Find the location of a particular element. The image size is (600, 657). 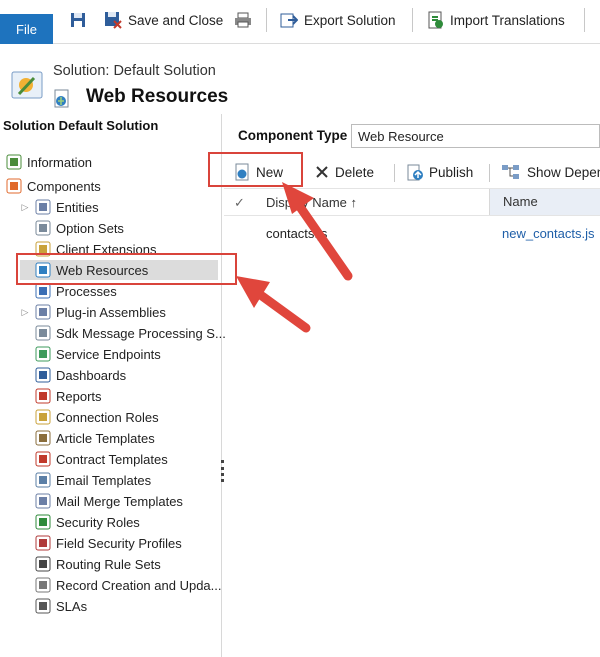

component-type-select: Web Resource is located at coordinates (475, 136).